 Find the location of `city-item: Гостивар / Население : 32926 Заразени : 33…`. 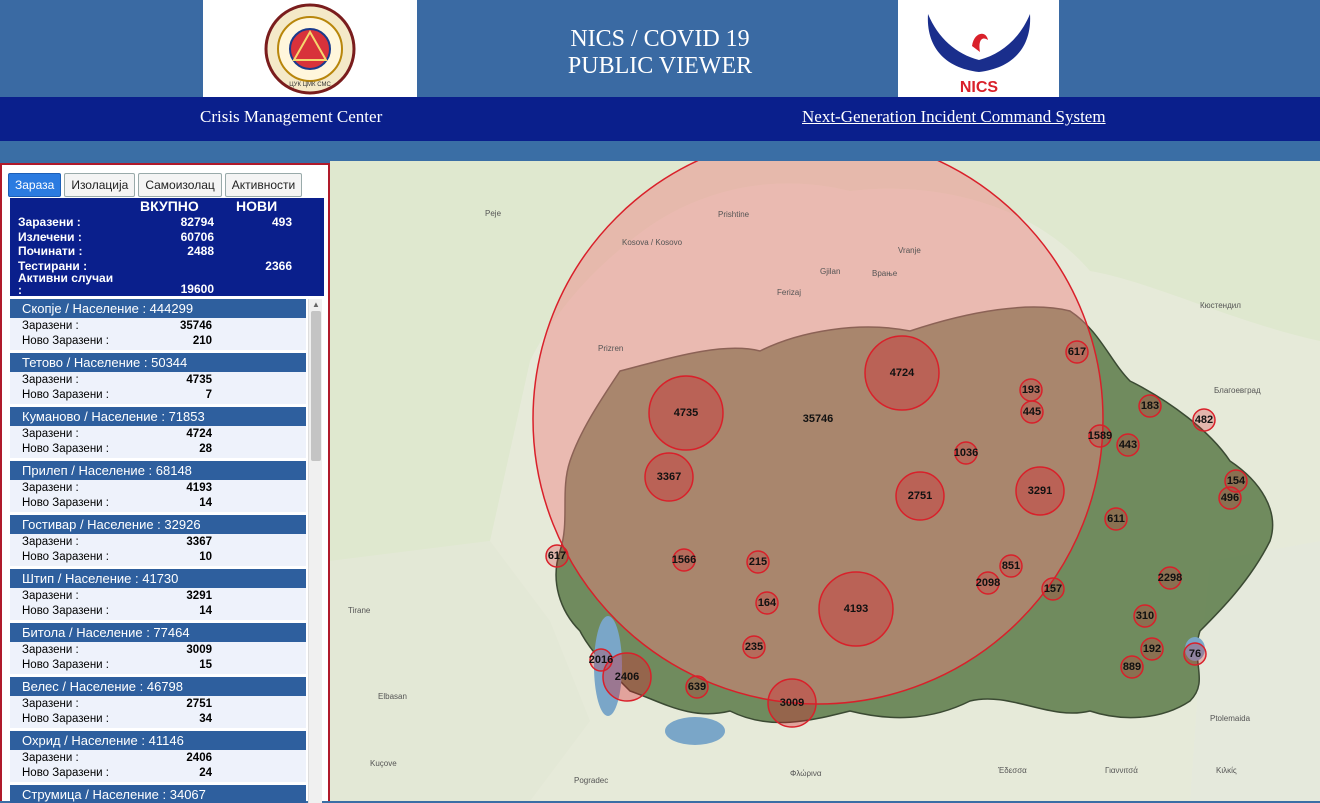

city-item: Гостивар / Население : 32926 Заразени : 33… is located at coordinates (158, 540).